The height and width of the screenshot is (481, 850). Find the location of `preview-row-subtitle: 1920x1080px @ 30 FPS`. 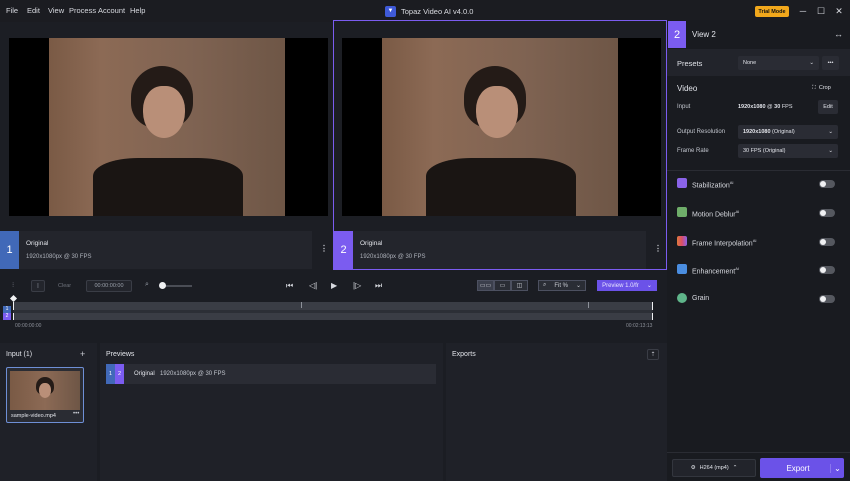

preview-row-subtitle: 1920x1080px @ 30 FPS is located at coordinates (193, 374).